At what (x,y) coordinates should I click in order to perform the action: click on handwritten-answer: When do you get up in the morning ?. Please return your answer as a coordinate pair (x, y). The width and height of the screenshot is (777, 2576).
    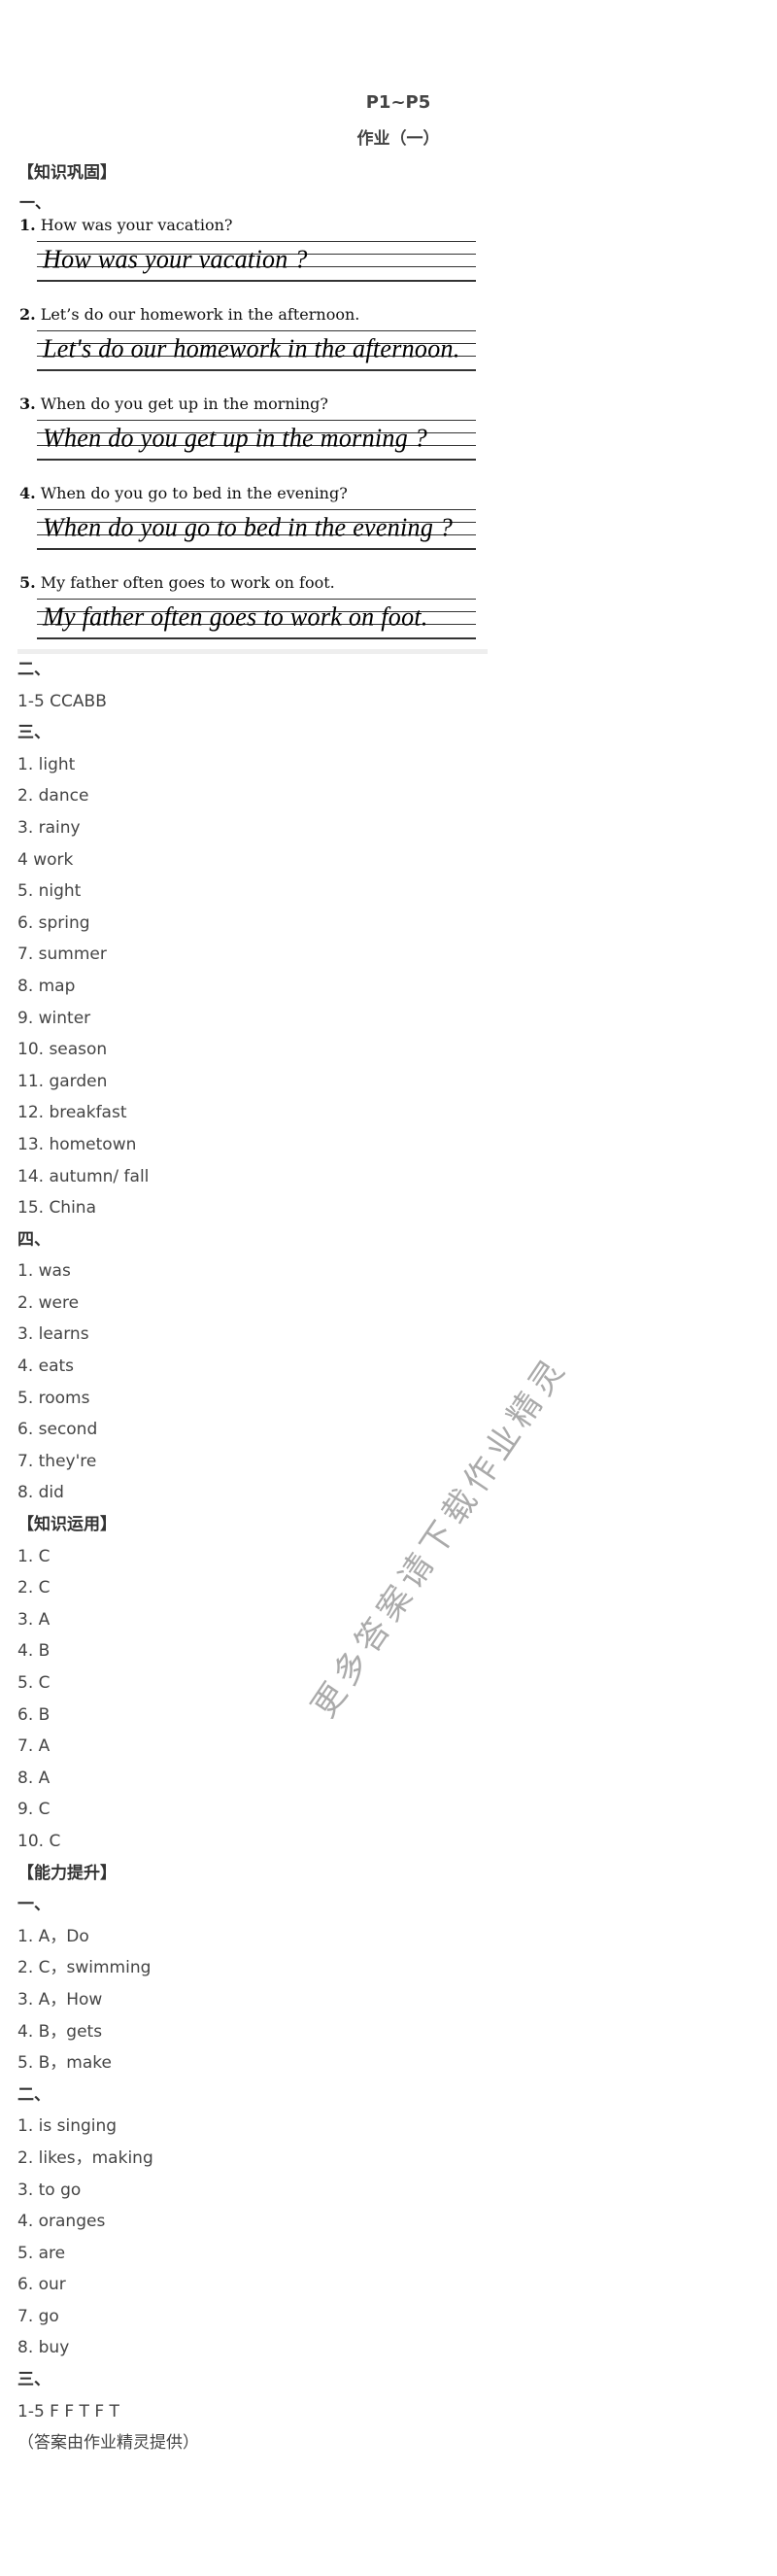
    Looking at the image, I should click on (235, 438).